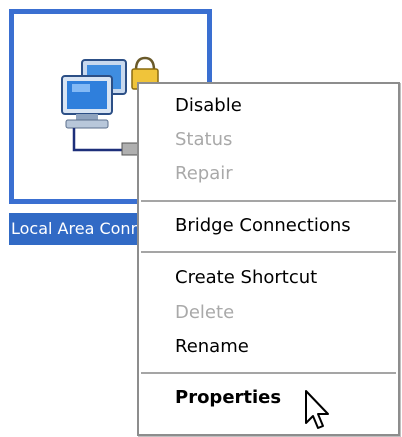 This screenshot has height=437, width=402. Describe the element at coordinates (268, 106) in the screenshot. I see `menu-item-disable: Disable` at that location.